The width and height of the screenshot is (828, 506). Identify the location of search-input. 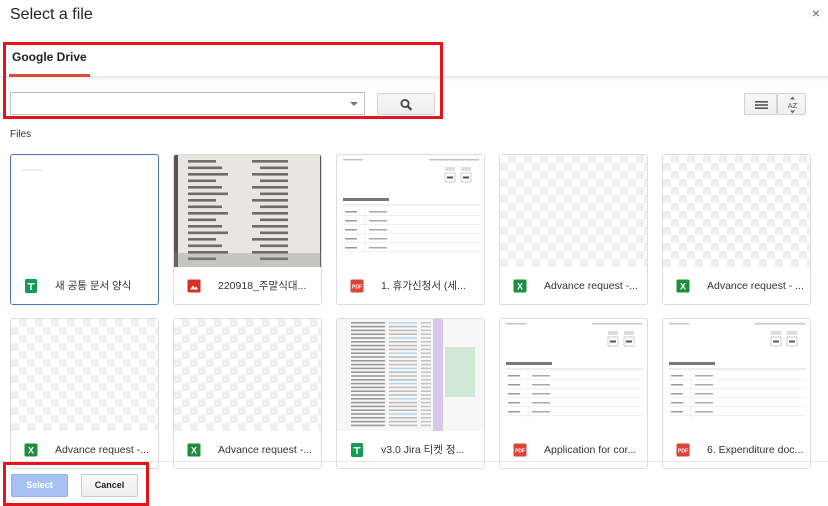
(176, 103).